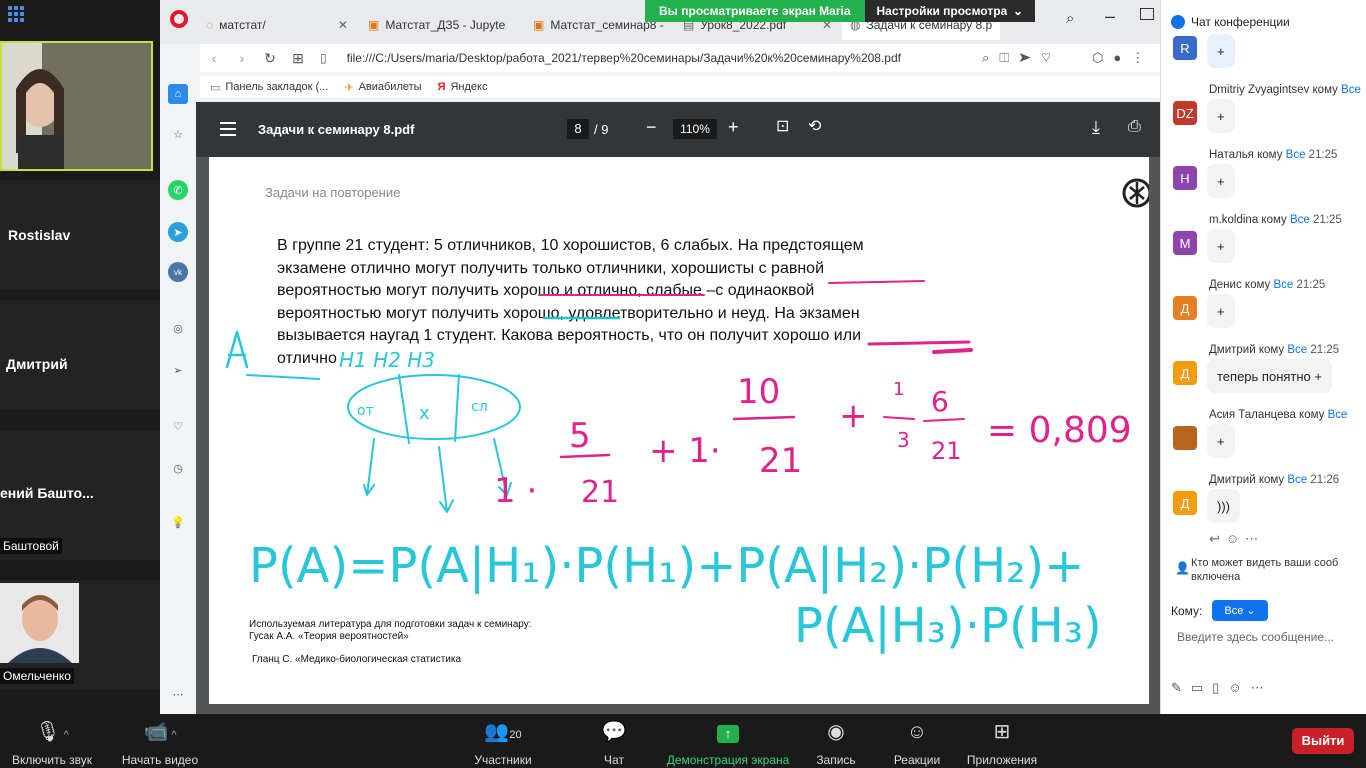  What do you see at coordinates (651, 127) in the screenshot?
I see `zoom-out-icon: −` at bounding box center [651, 127].